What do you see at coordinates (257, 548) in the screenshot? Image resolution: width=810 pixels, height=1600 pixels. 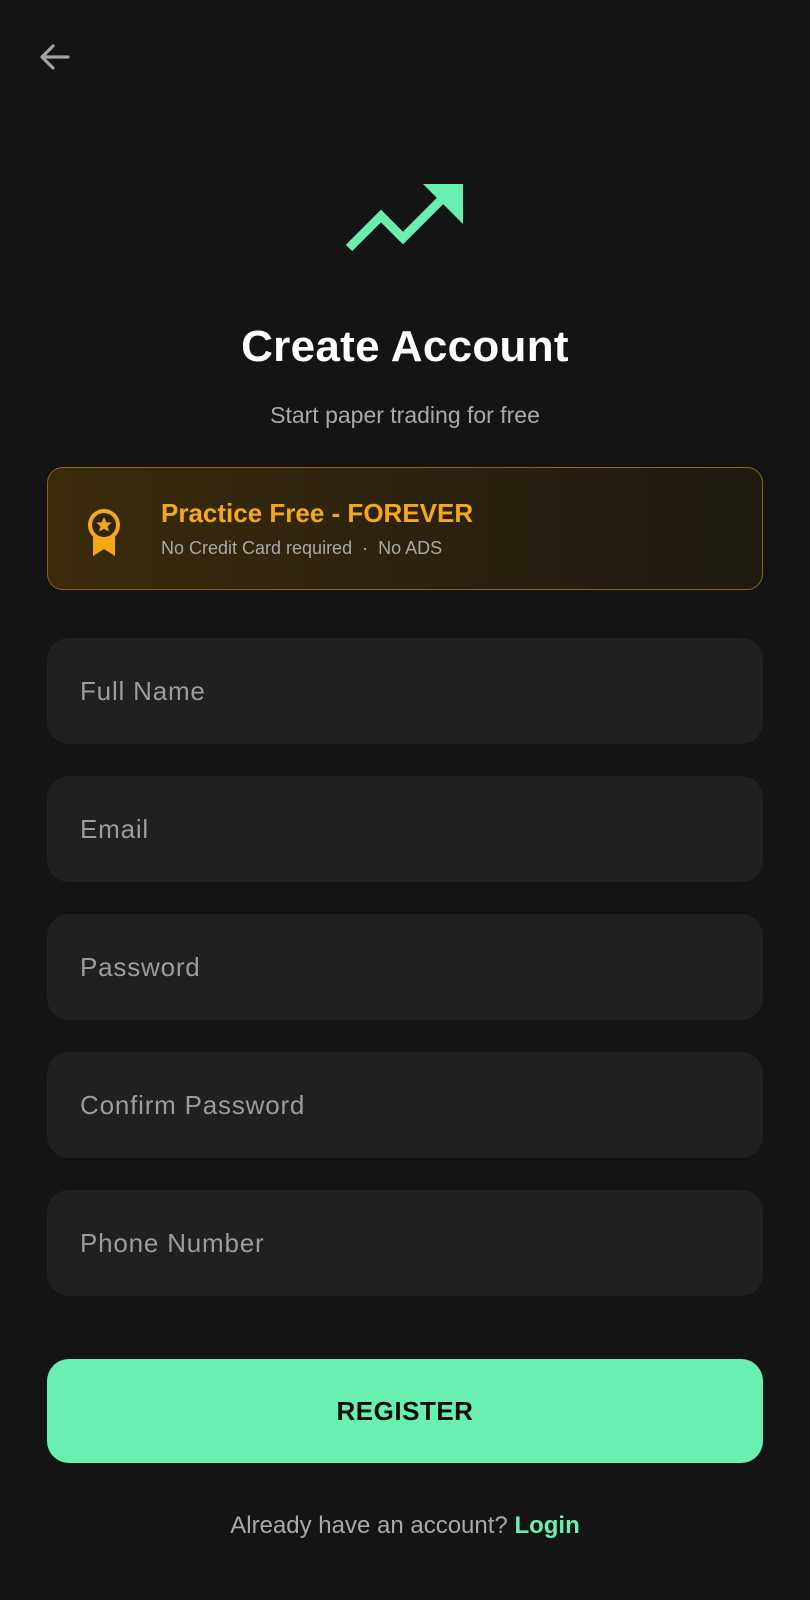 I see `promo-no-credit-card: No Credit Card required` at bounding box center [257, 548].